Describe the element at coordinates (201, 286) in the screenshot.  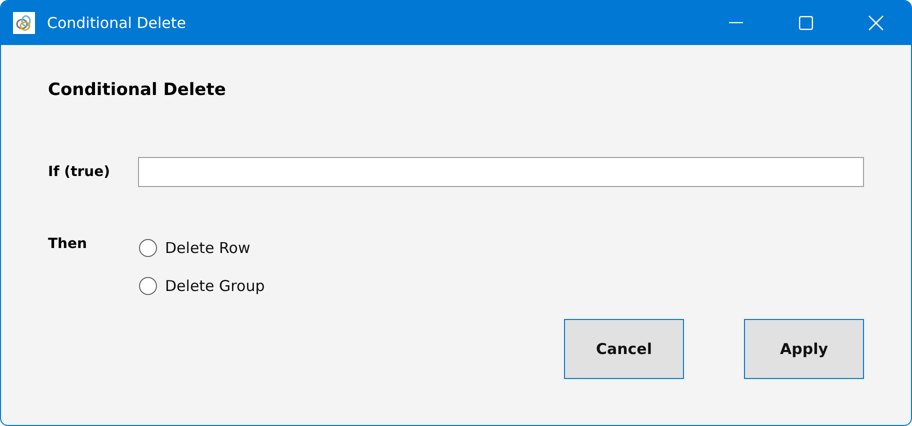
I see `radio-option: Delete Group` at that location.